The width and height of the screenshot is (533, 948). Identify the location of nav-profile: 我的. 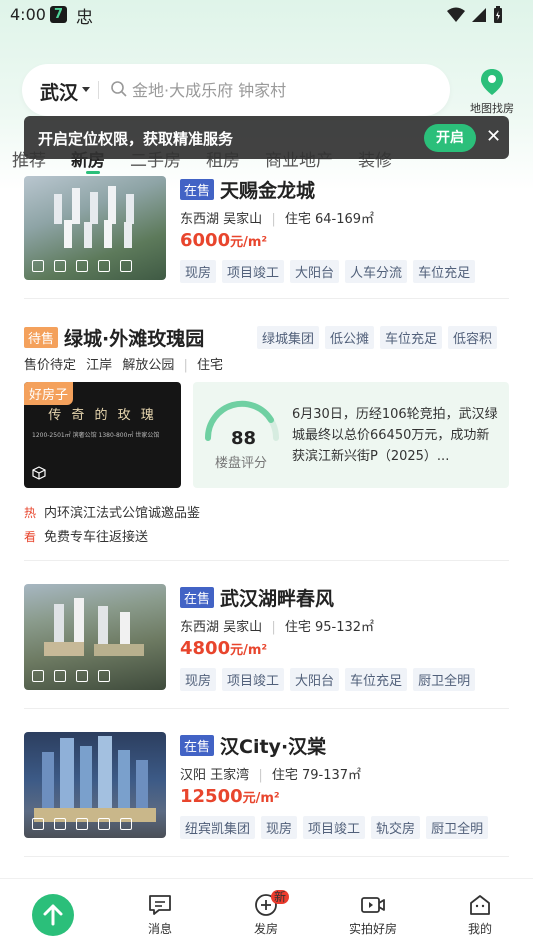
(480, 915).